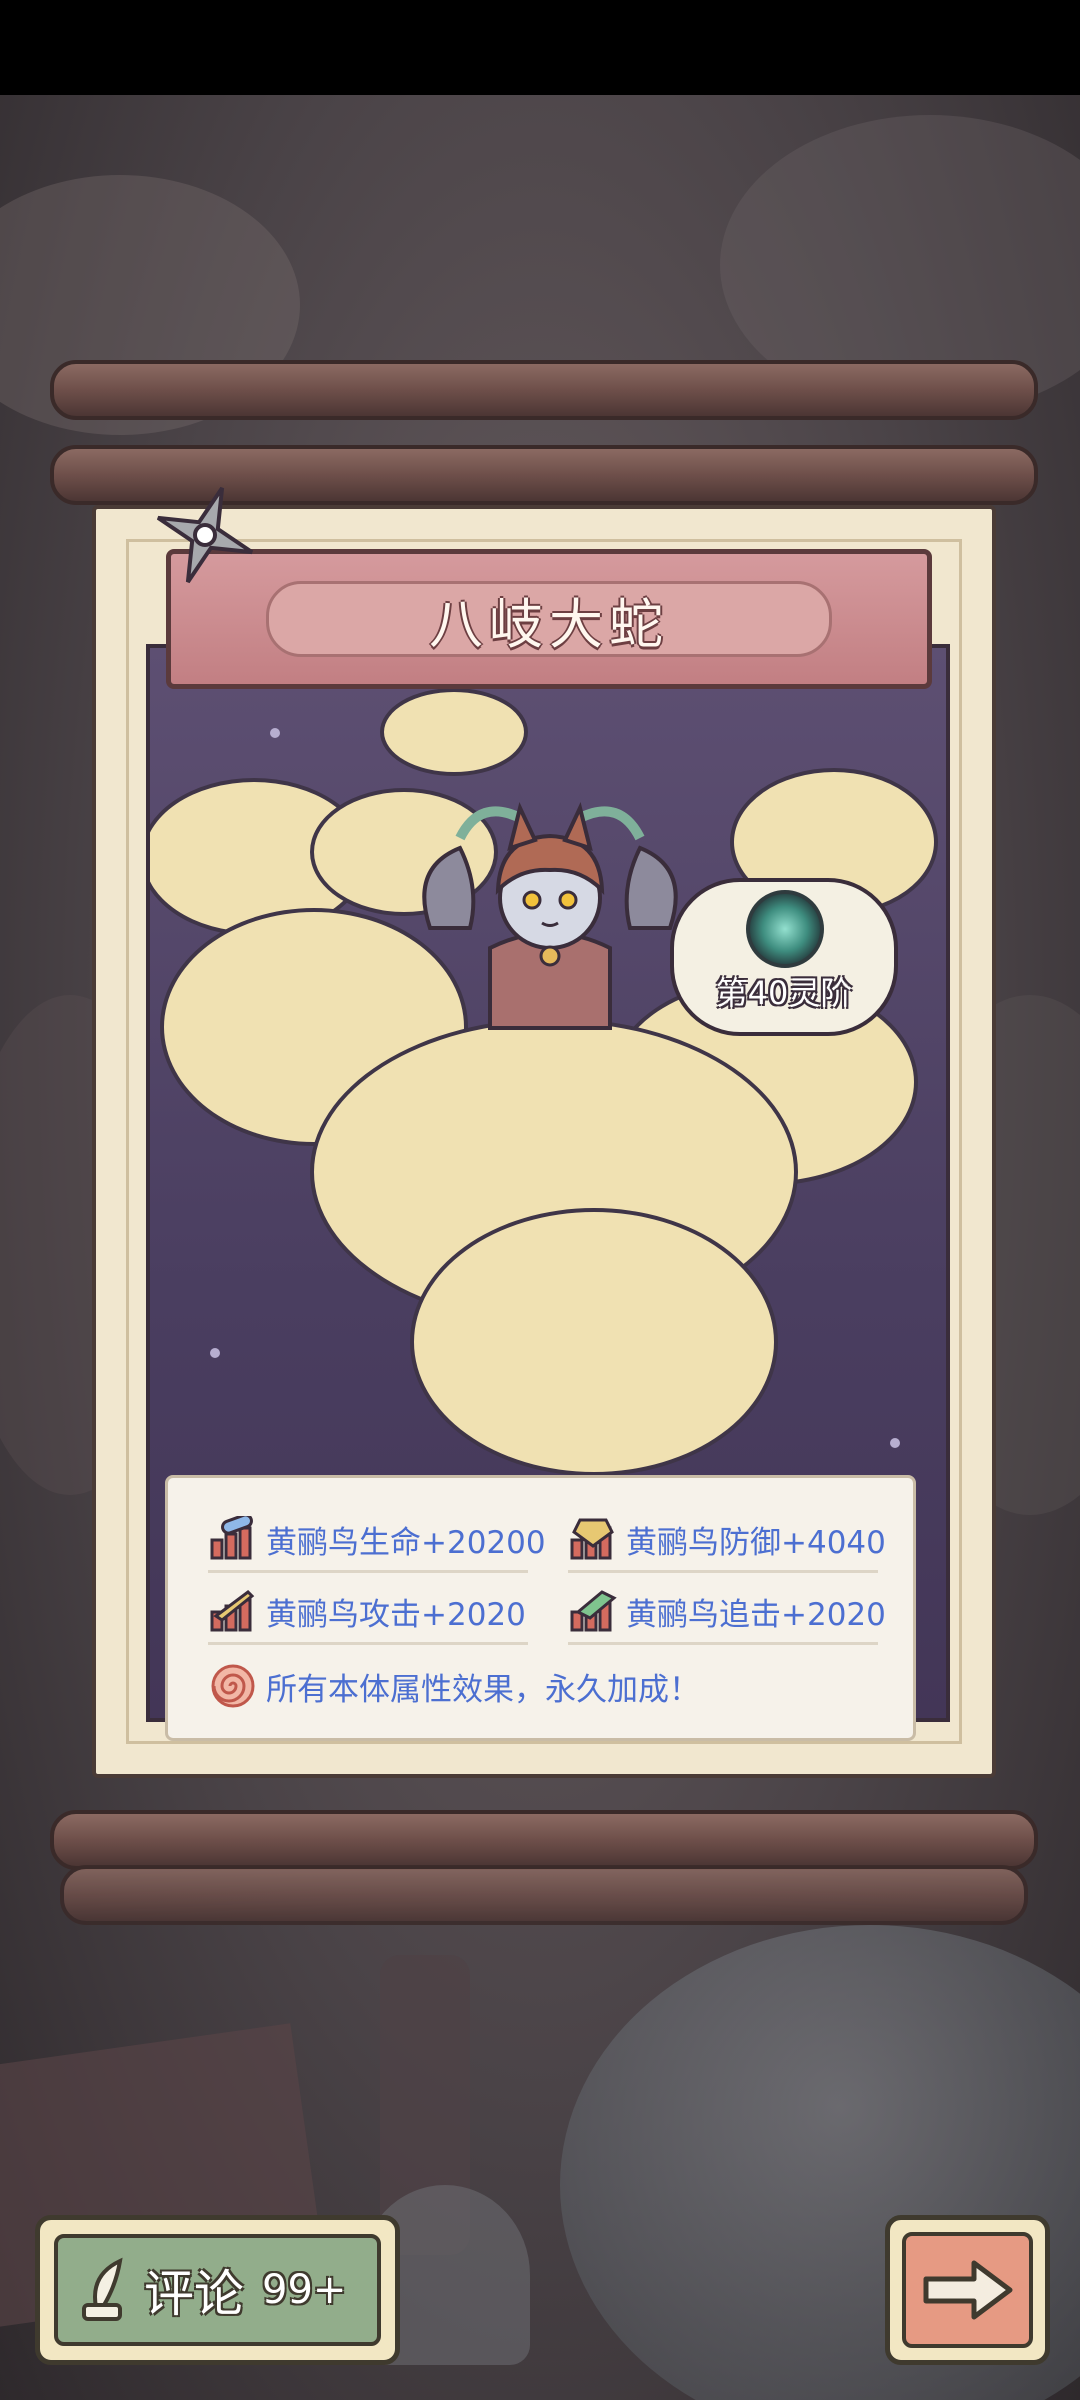 The image size is (1080, 2400). I want to click on pursuit-icon, so click(593, 1611).